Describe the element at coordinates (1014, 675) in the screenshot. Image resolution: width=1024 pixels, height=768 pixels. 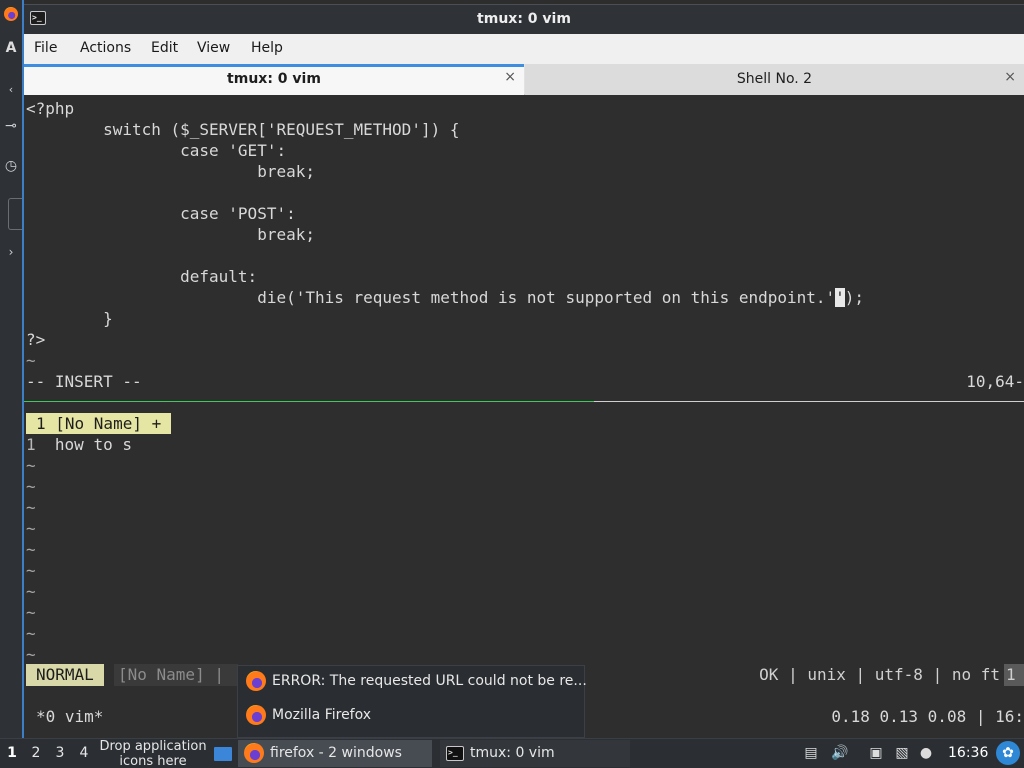
I see `status-end: 1` at that location.